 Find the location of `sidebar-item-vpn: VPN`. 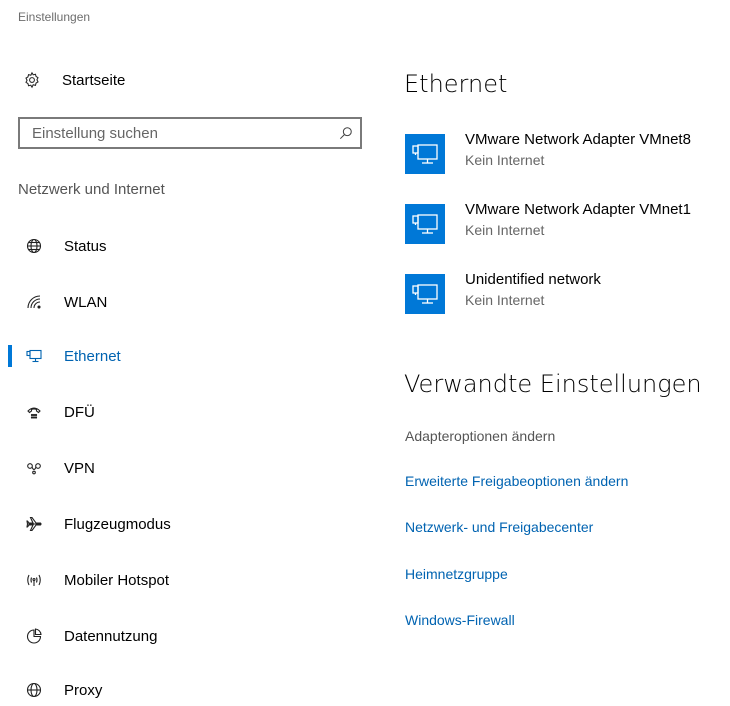

sidebar-item-vpn: VPN is located at coordinates (185, 468).